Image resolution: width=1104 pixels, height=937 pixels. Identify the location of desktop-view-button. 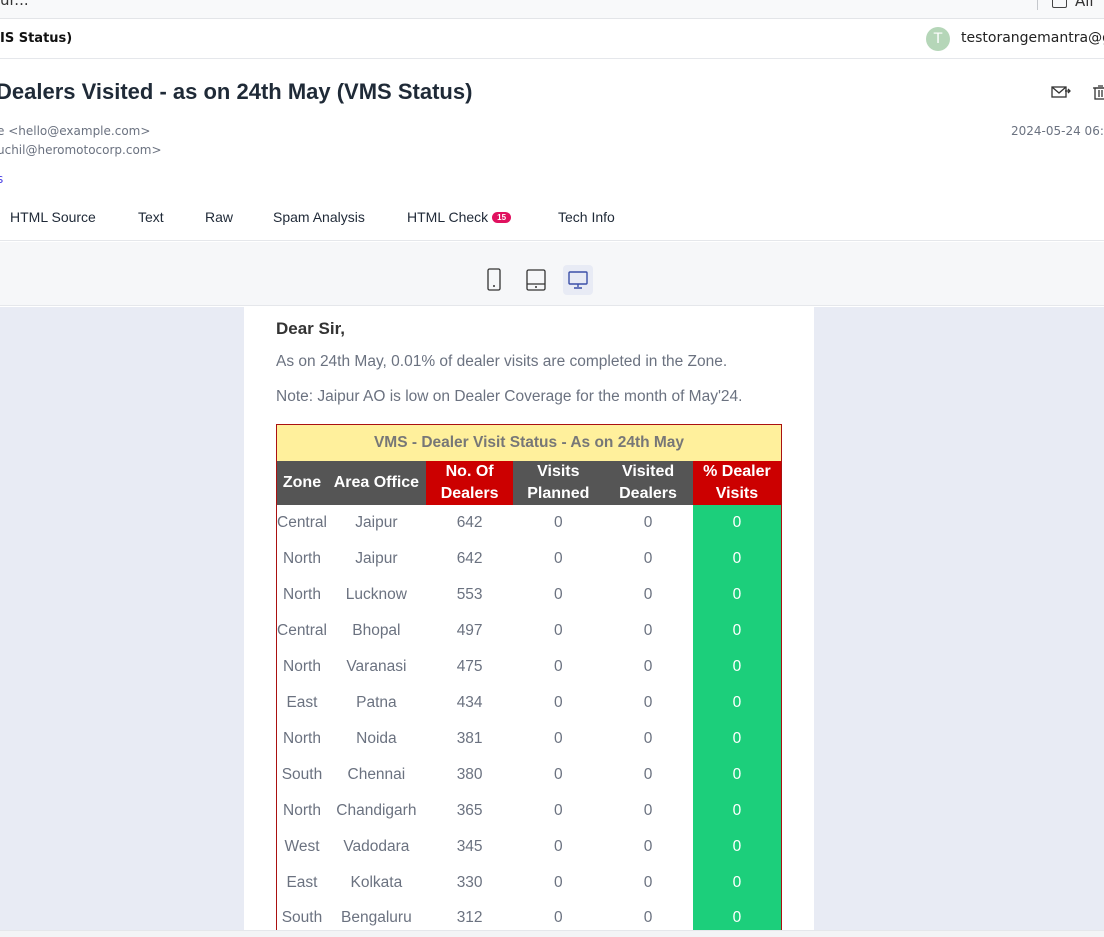
(578, 280).